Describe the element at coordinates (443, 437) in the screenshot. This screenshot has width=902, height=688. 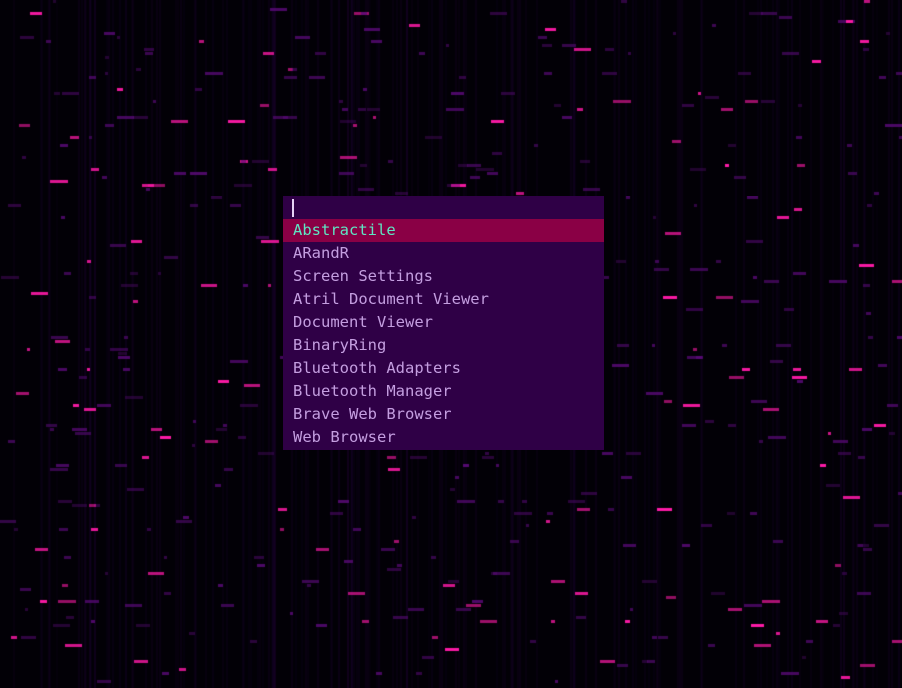
I see `result-item: Web Browser` at that location.